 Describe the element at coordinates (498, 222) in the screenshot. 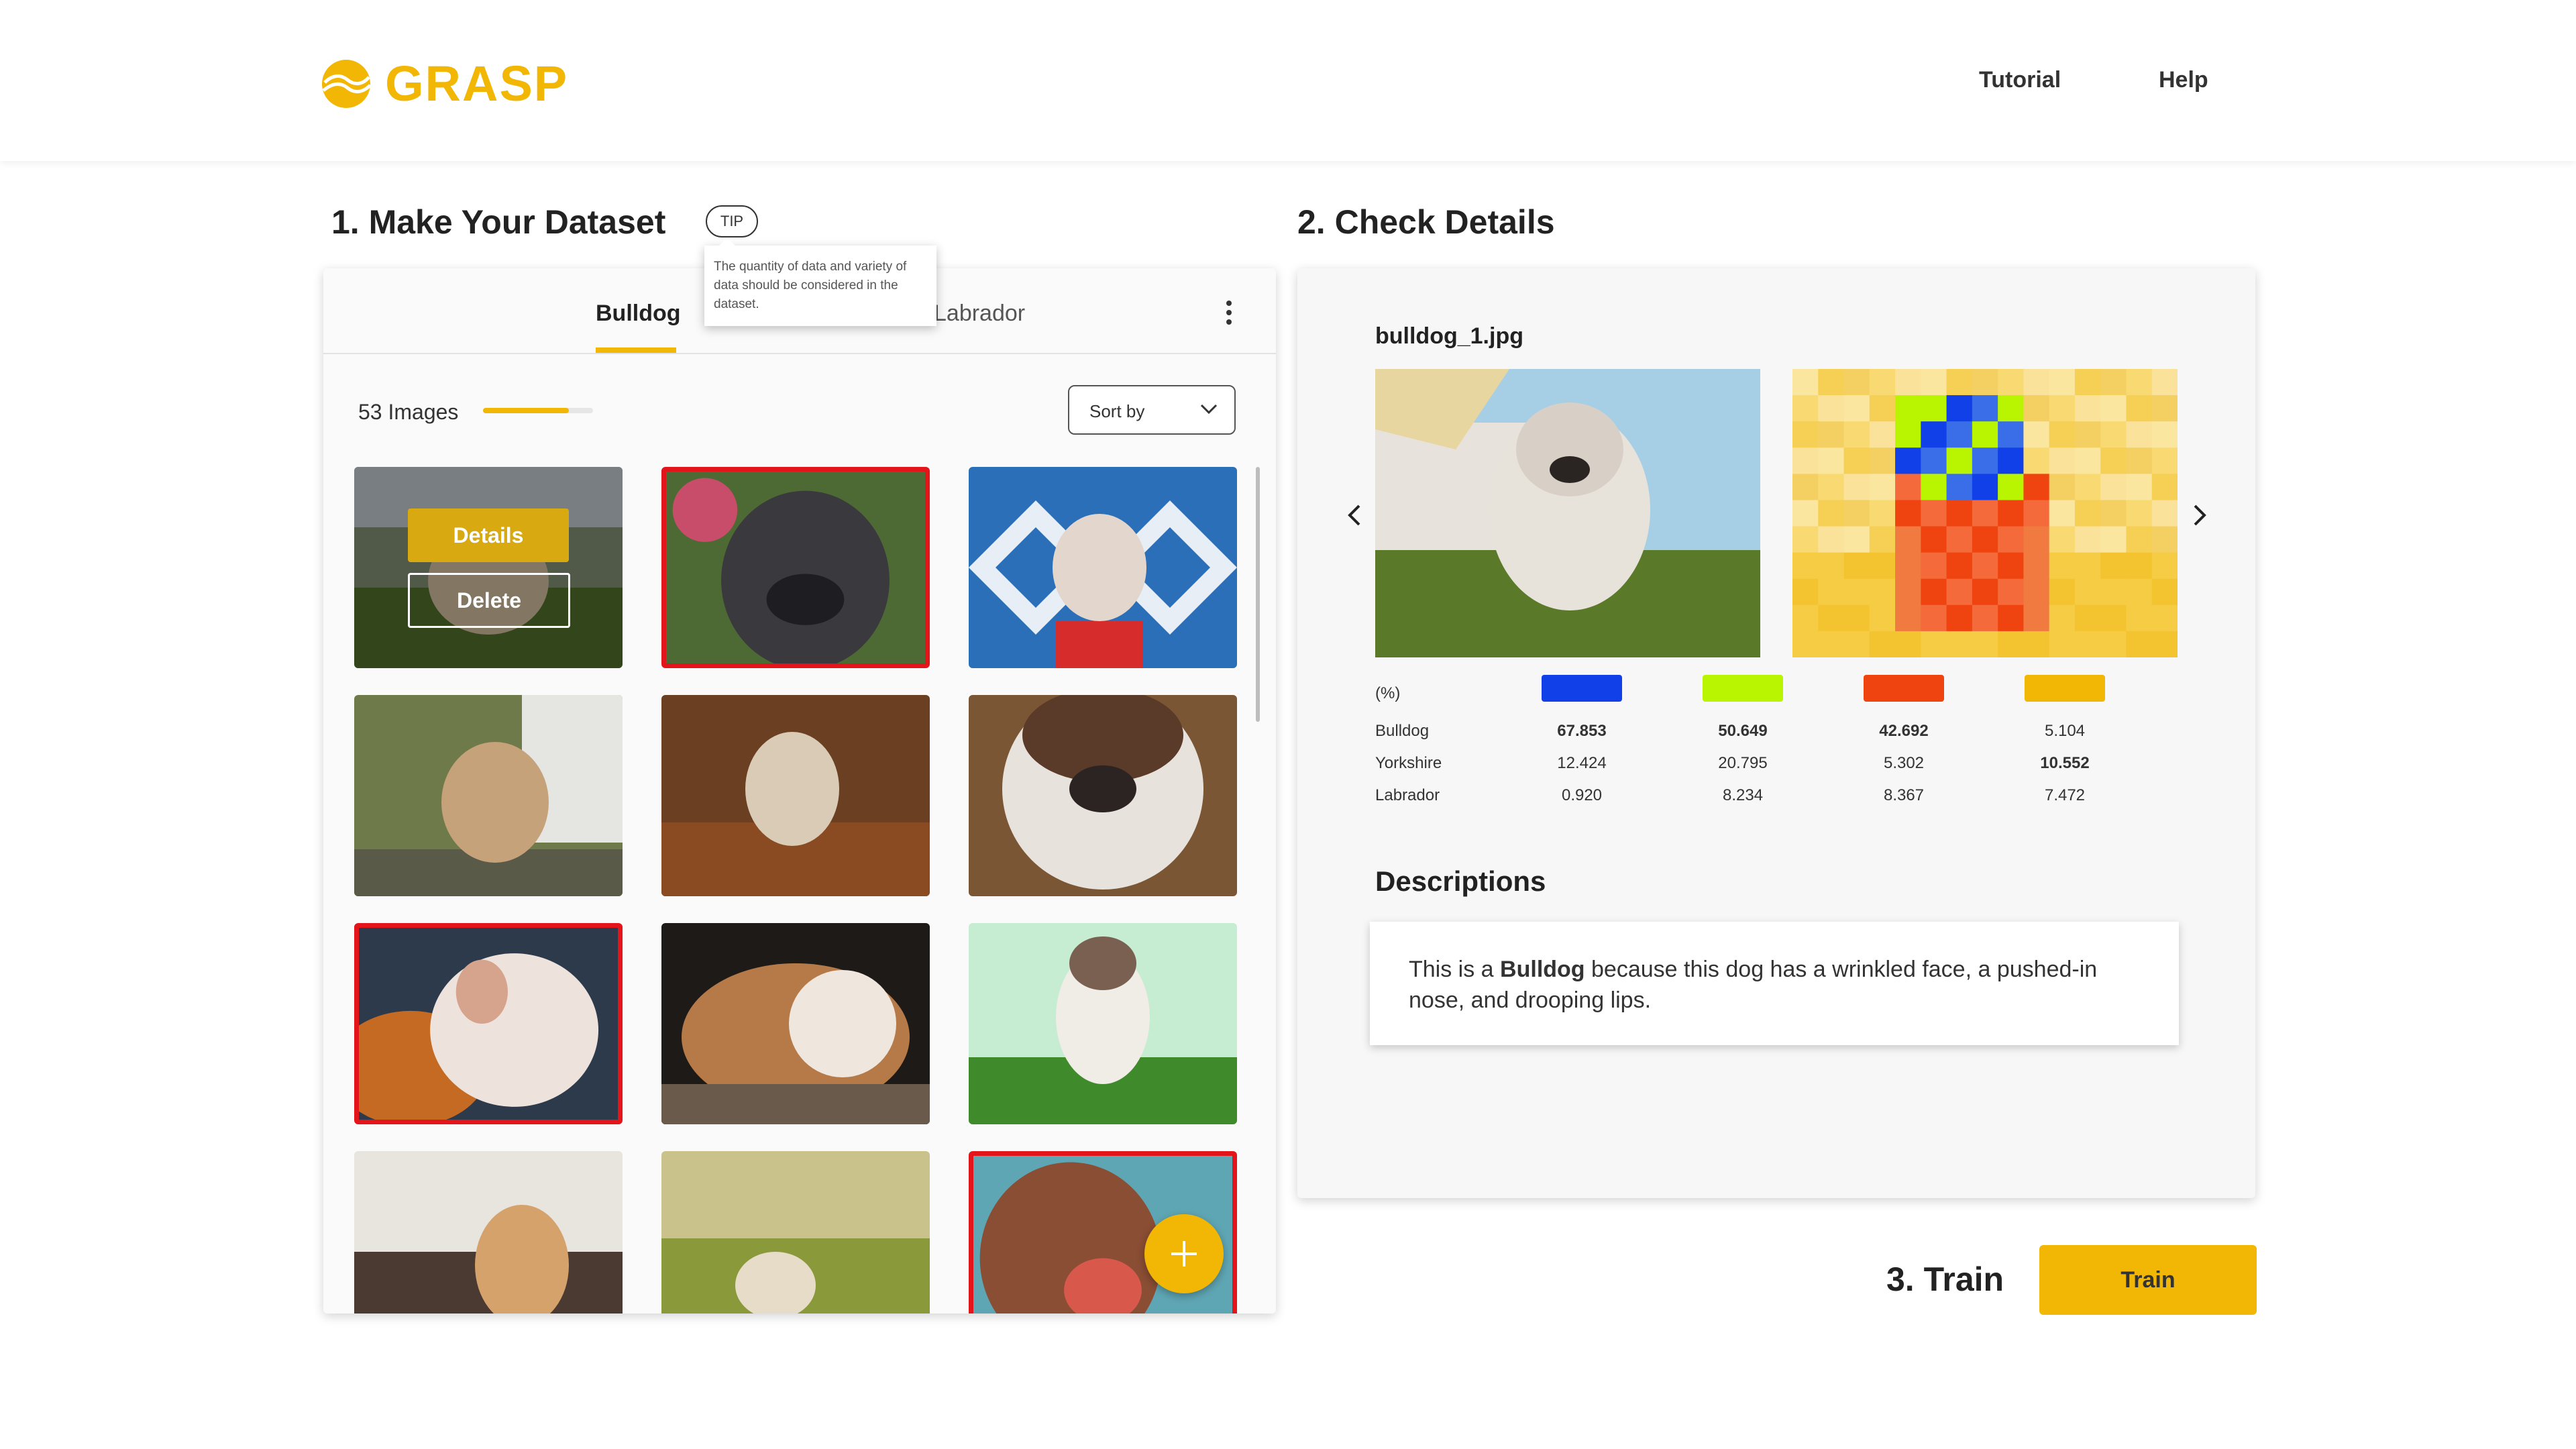

I see `section-title-dataset: 1. Make Your Dataset` at that location.